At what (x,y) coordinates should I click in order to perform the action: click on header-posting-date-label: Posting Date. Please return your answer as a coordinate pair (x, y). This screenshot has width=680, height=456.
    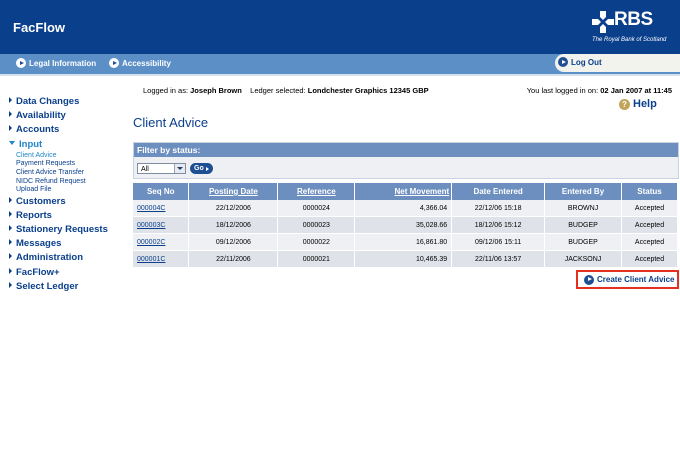
    Looking at the image, I should click on (233, 191).